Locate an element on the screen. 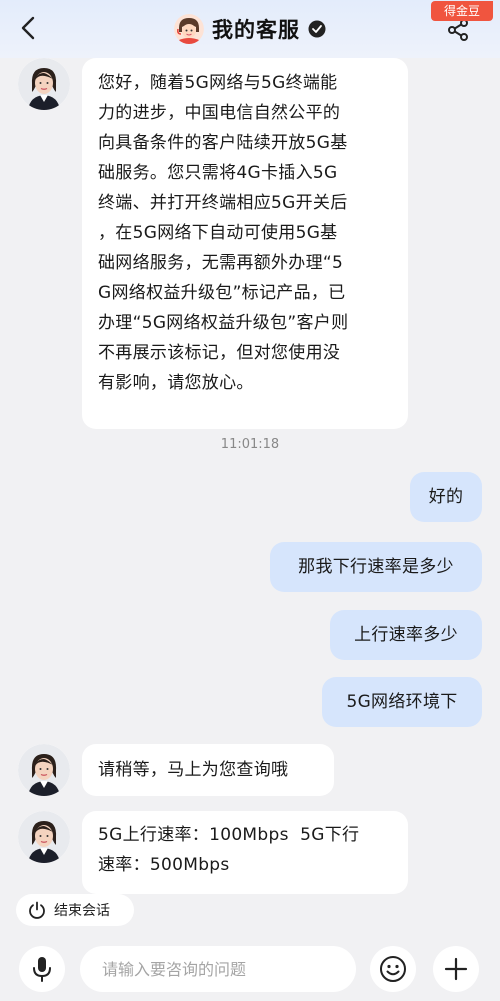 The width and height of the screenshot is (500, 1001). more-options-button is located at coordinates (456, 969).